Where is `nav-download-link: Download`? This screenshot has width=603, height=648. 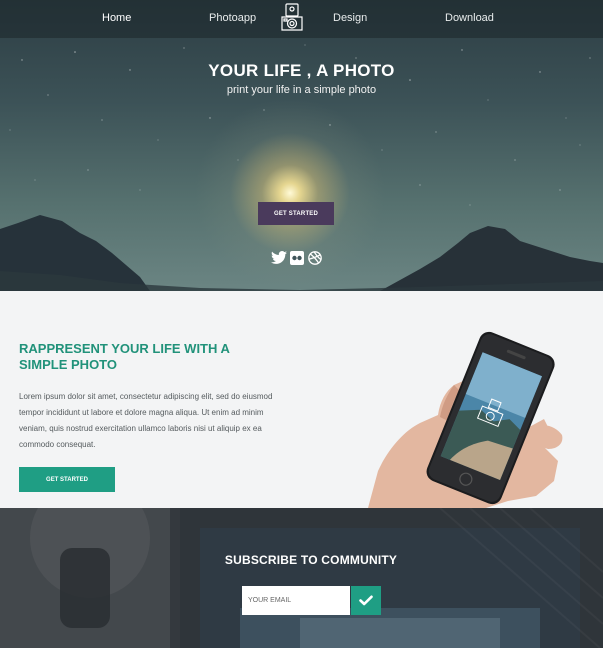 nav-download-link: Download is located at coordinates (469, 18).